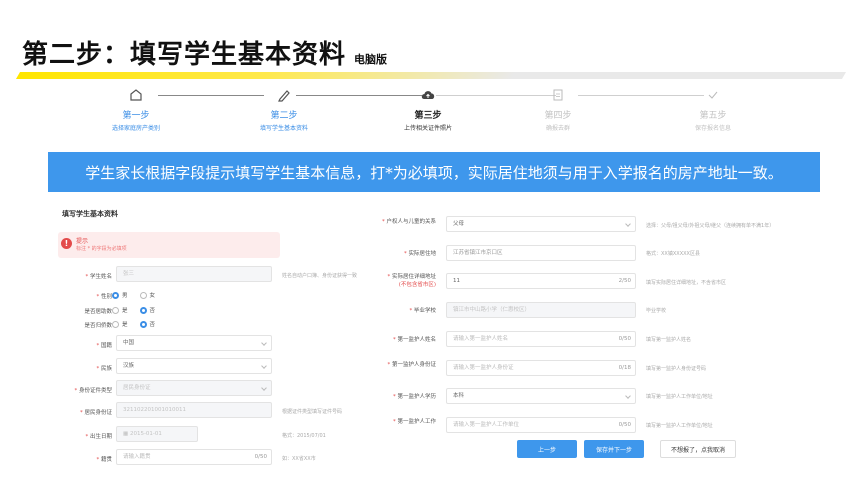 The height and width of the screenshot is (486, 864). Describe the element at coordinates (284, 109) in the screenshot. I see `step-2: 第二步 填写学生基本资料` at that location.